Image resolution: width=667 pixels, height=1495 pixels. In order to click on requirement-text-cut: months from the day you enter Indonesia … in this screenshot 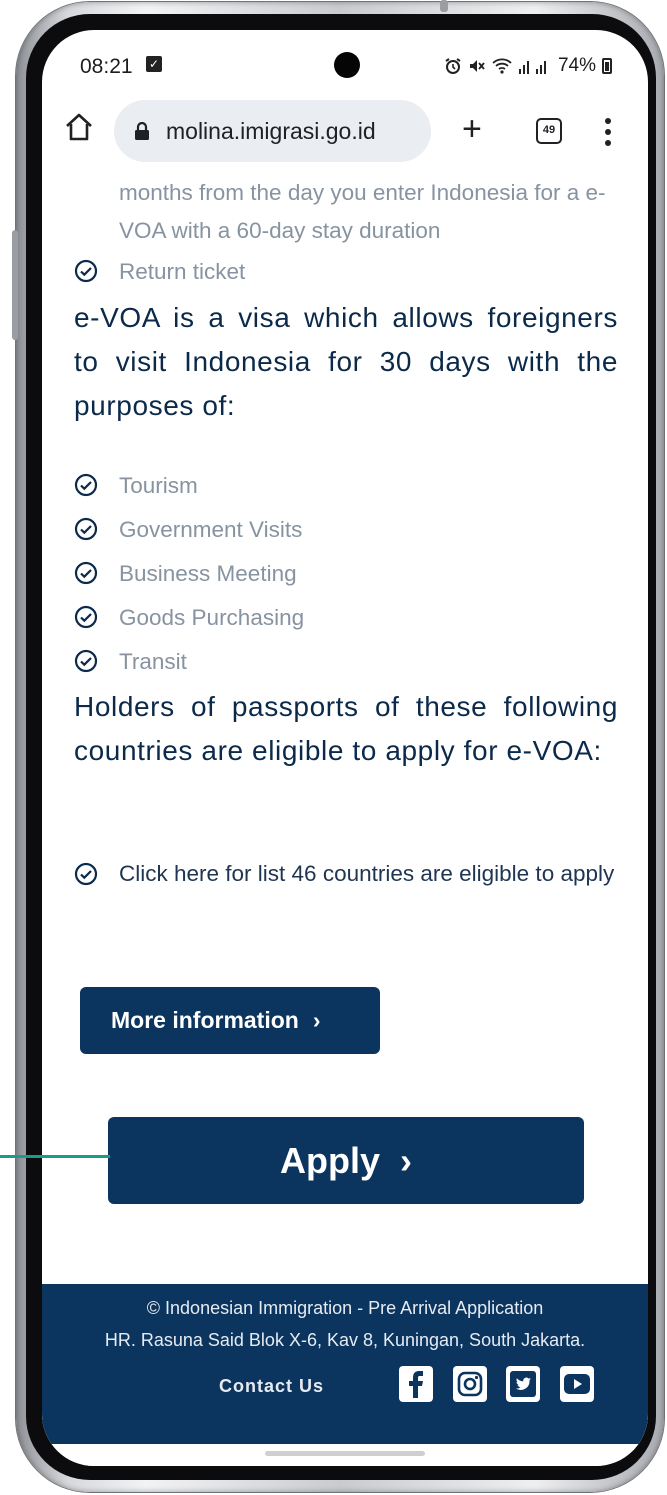, I will do `click(362, 211)`.